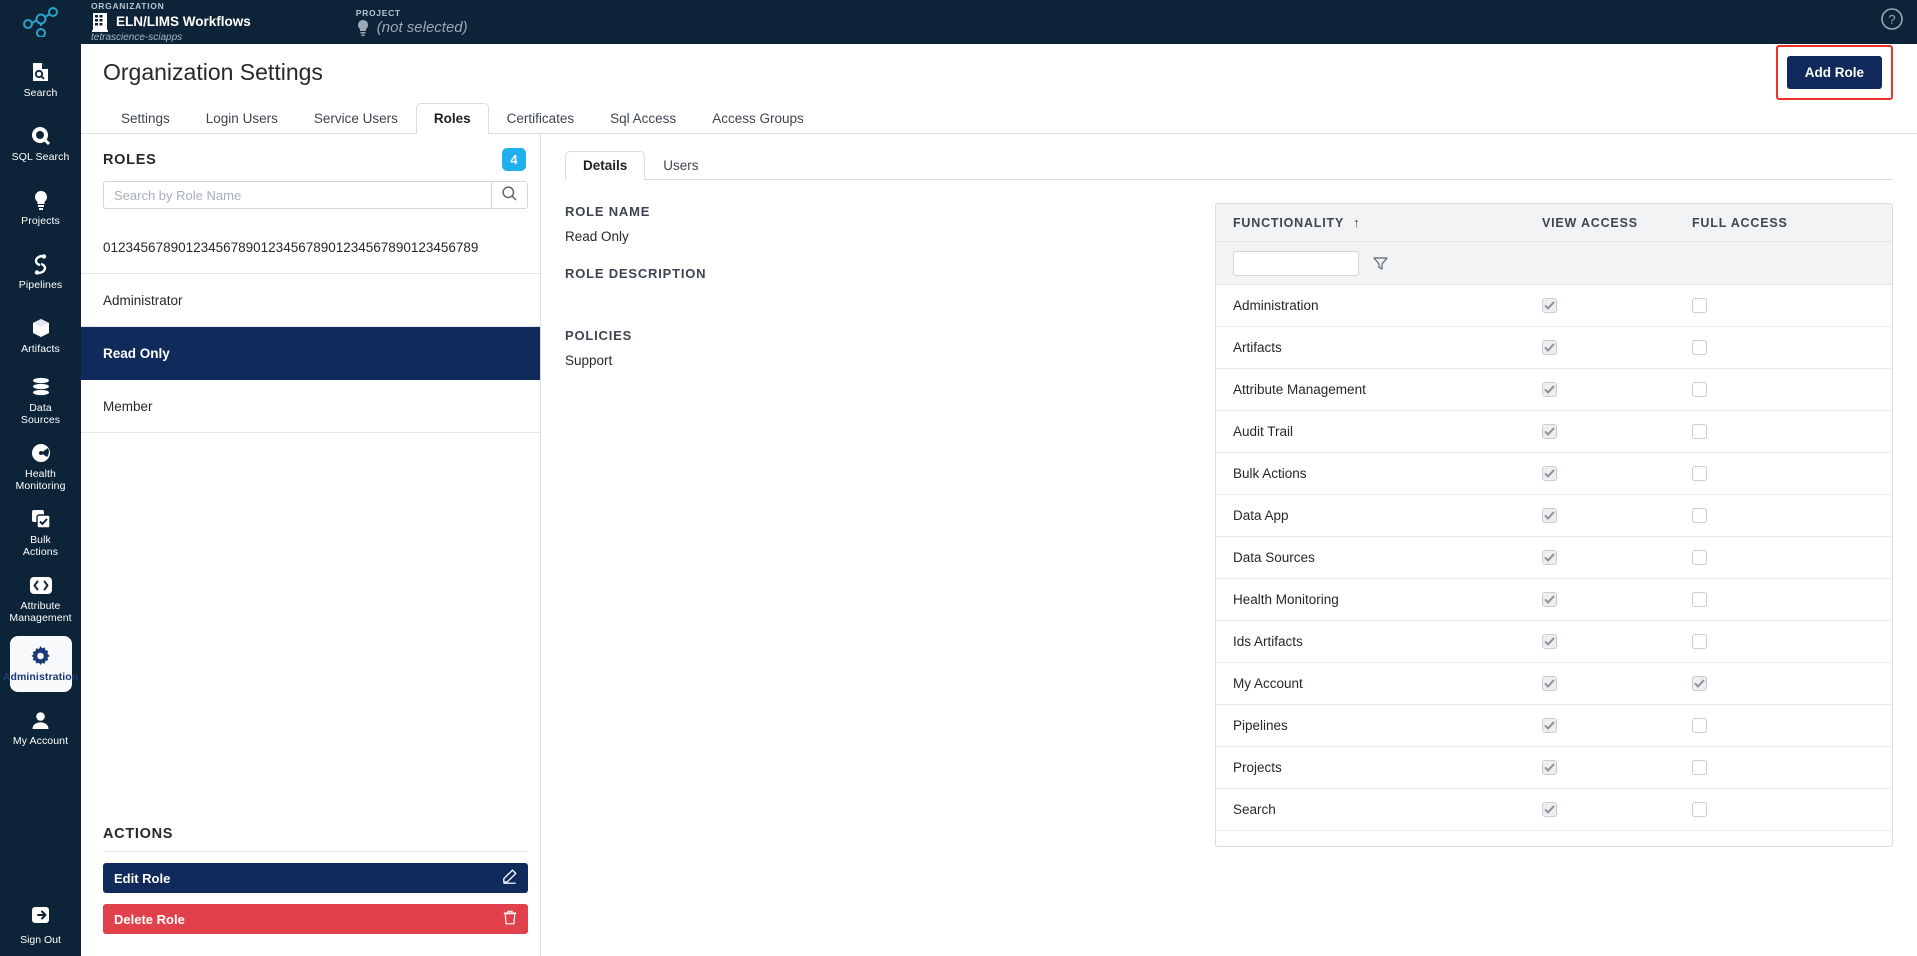  Describe the element at coordinates (1379, 222) in the screenshot. I see `column-header-functionality: FUNCTIONALITY ↑` at that location.